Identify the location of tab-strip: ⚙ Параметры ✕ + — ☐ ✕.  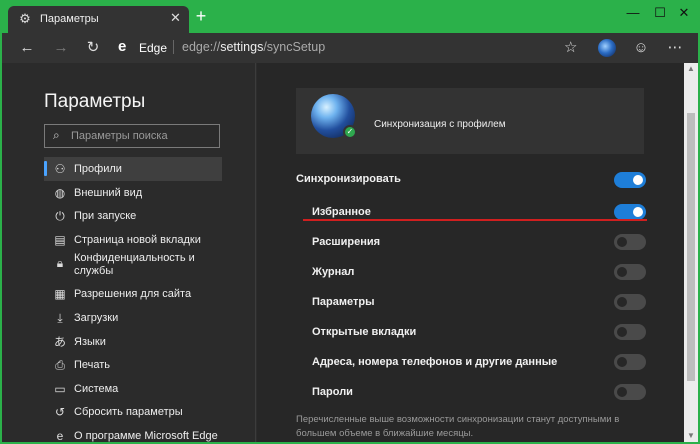
(350, 17).